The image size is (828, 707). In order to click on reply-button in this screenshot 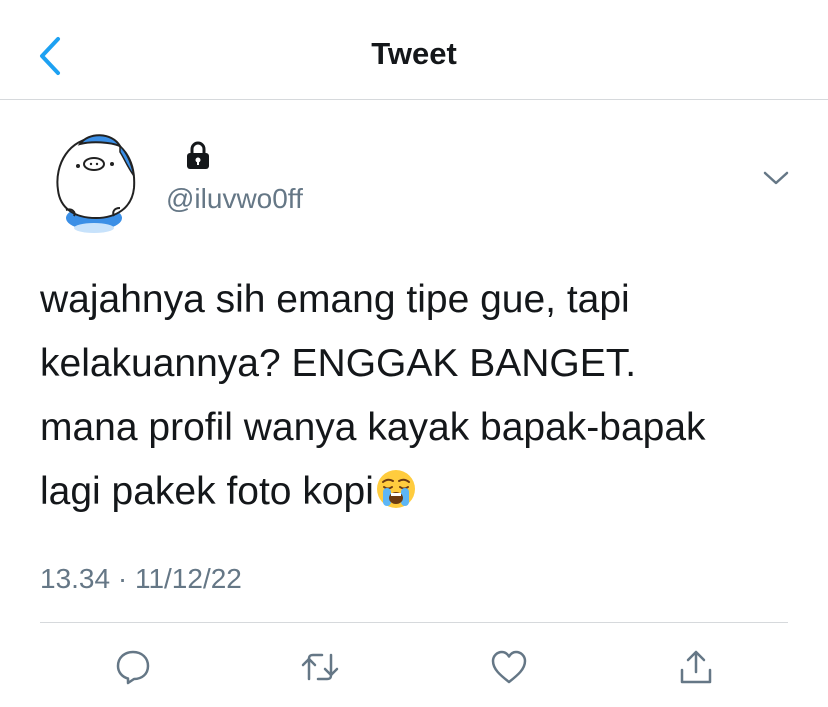, I will do `click(133, 667)`.